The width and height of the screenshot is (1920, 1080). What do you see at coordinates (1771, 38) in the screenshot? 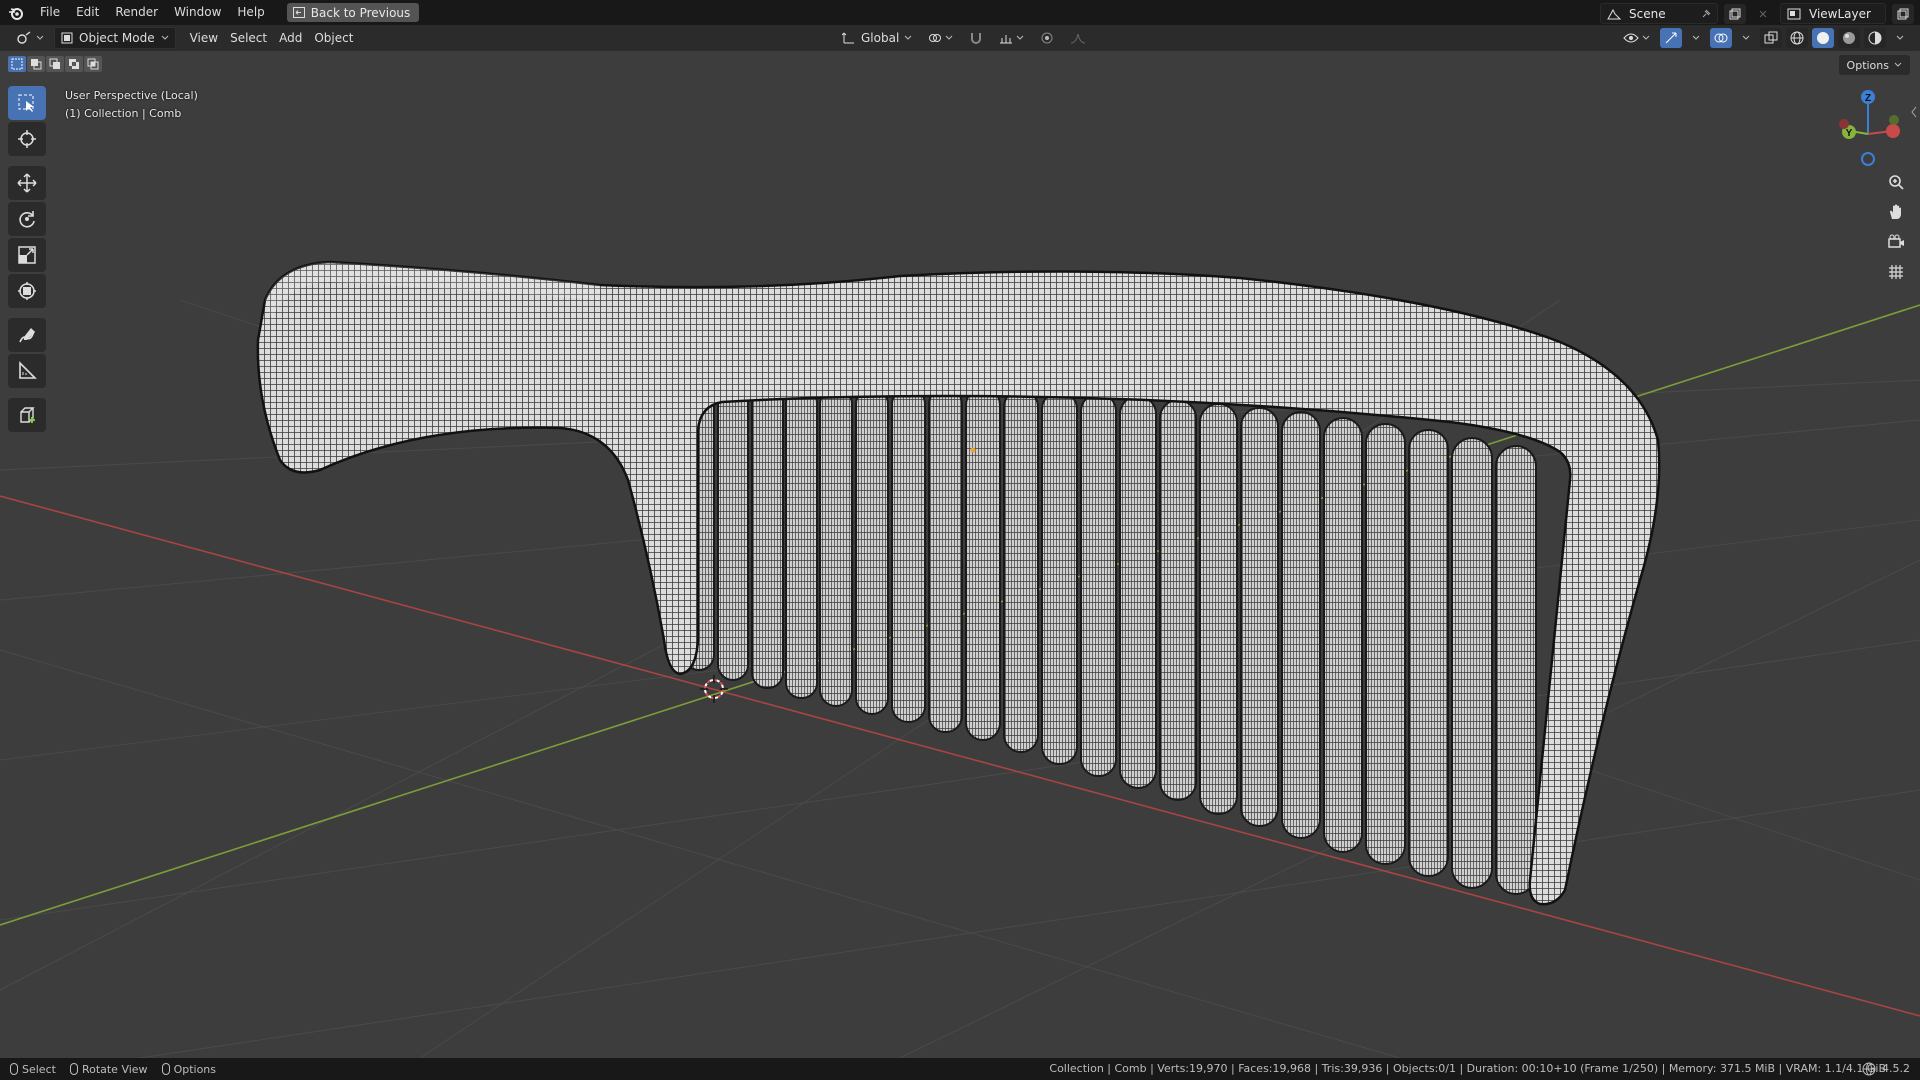
I see `xray-toggle` at bounding box center [1771, 38].